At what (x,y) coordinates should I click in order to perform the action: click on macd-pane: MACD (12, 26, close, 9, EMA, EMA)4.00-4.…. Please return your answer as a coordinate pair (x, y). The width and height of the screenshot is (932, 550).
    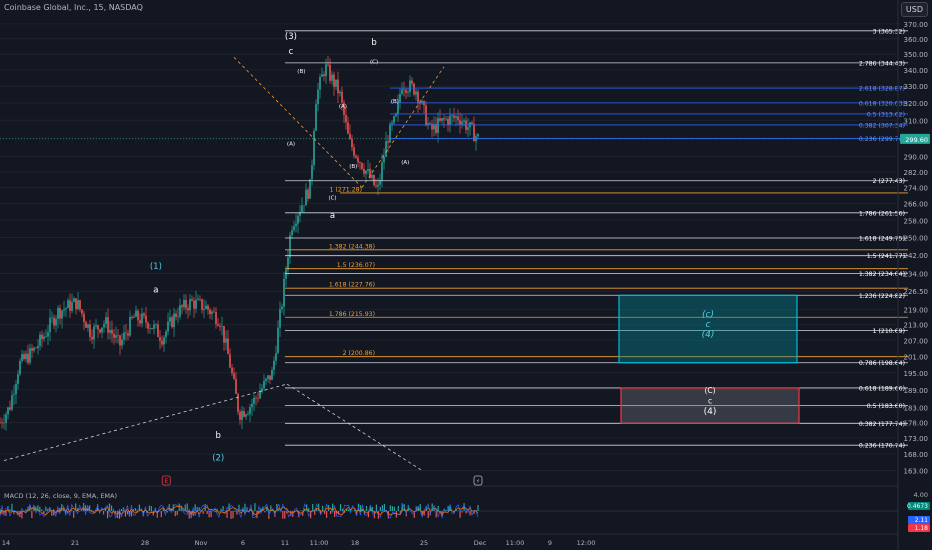
    Looking at the image, I should click on (465, 512).